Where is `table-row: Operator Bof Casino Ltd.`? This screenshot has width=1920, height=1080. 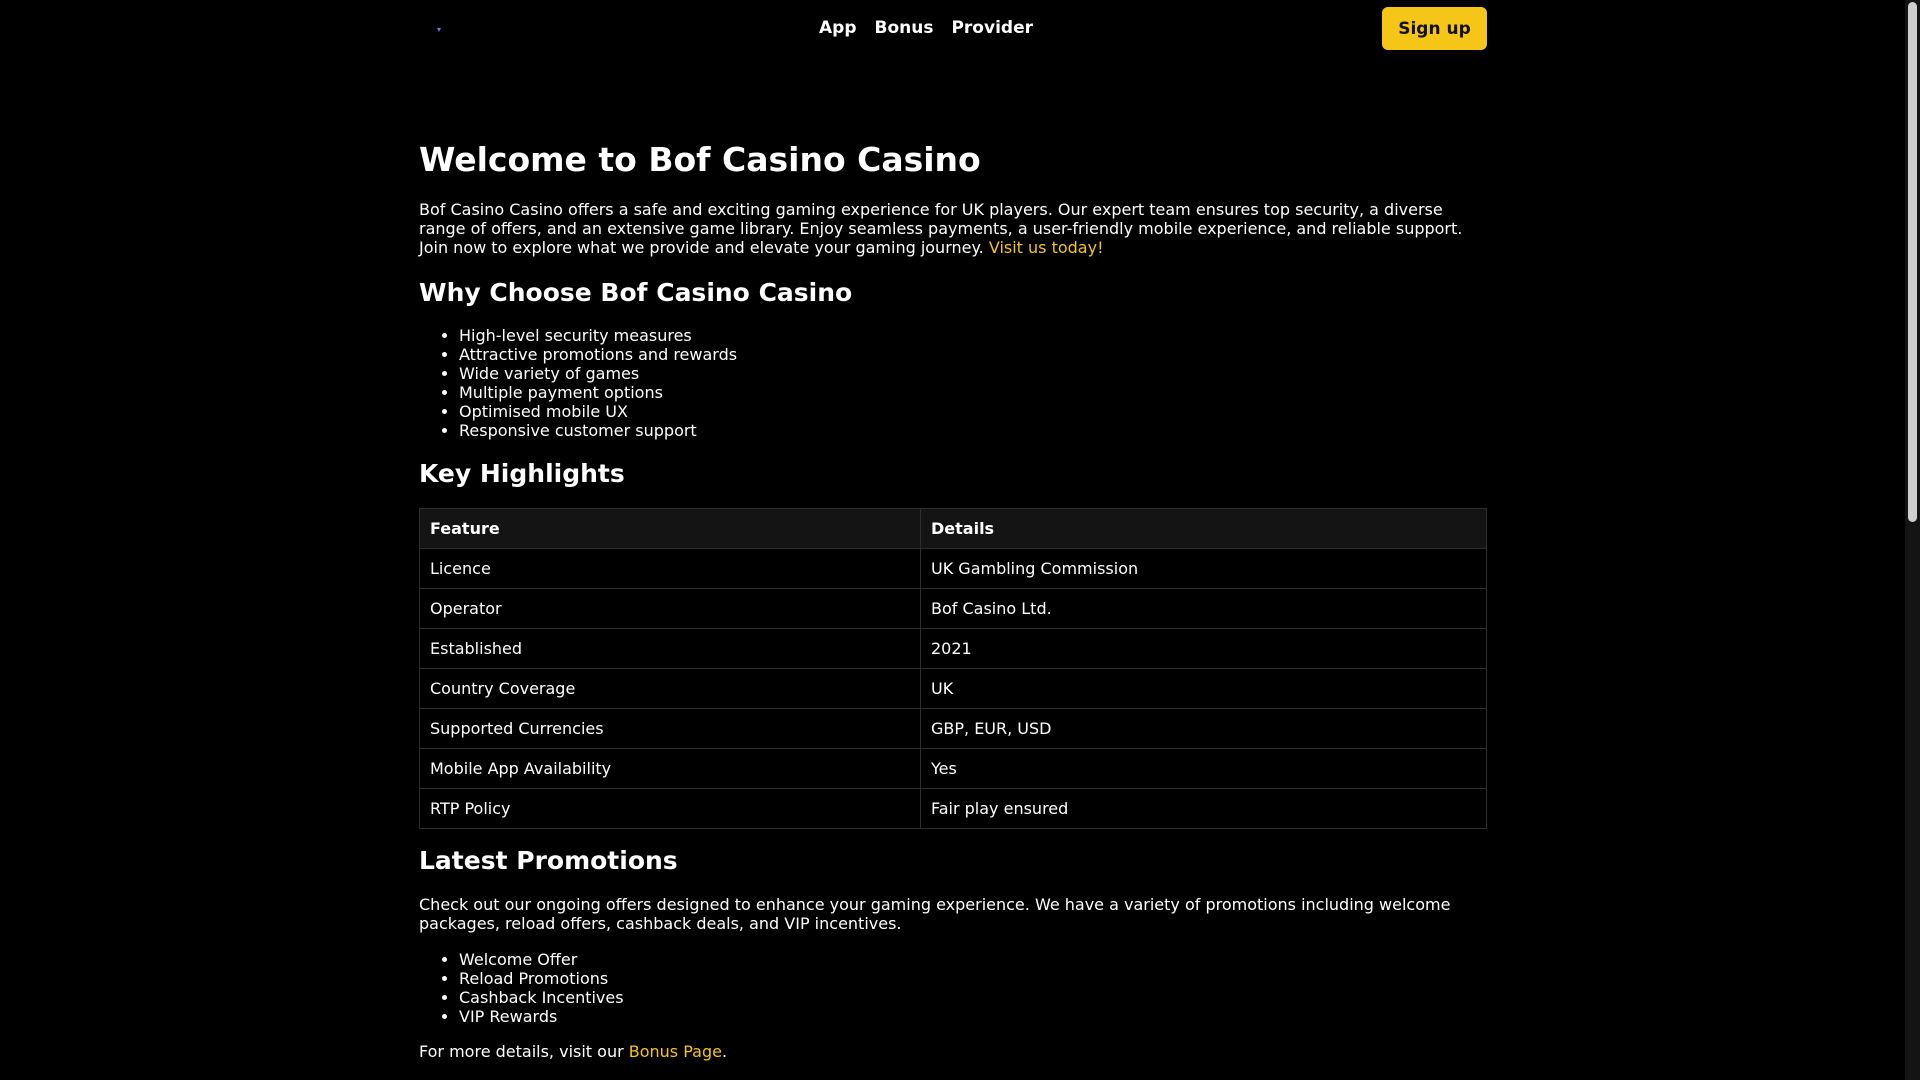
table-row: Operator Bof Casino Ltd. is located at coordinates (953, 608).